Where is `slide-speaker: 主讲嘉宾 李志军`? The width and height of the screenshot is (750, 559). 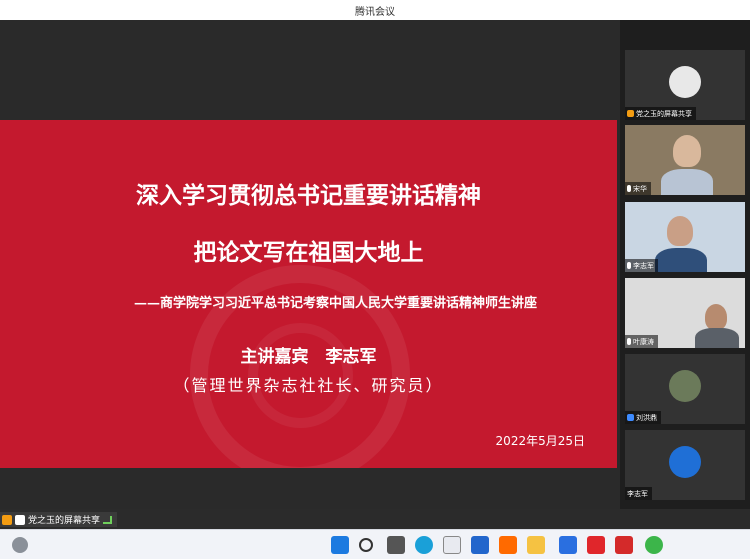 slide-speaker: 主讲嘉宾 李志军 is located at coordinates (308, 357).